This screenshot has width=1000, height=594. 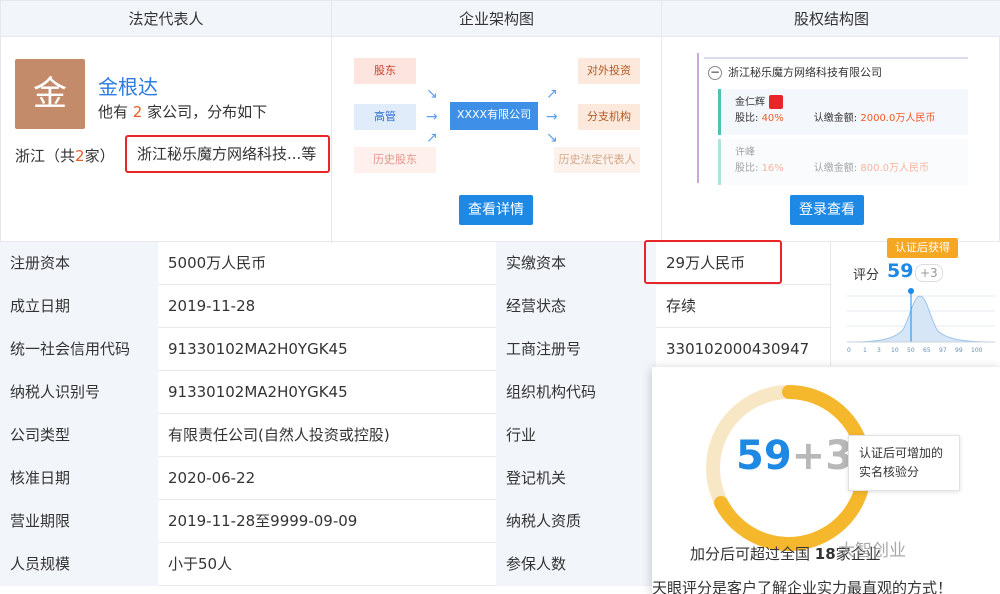 What do you see at coordinates (115, 112) in the screenshot?
I see `rep-sub-pre: 他有` at bounding box center [115, 112].